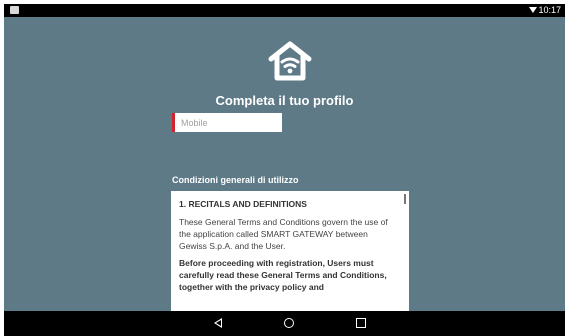 Image resolution: width=569 pixels, height=336 pixels. Describe the element at coordinates (235, 180) in the screenshot. I see `terms-heading: Condizioni generali di utilizzo` at that location.